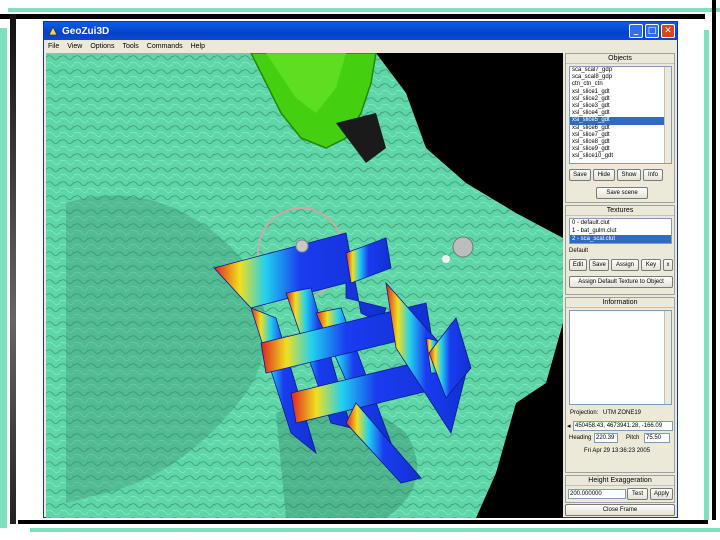  Describe the element at coordinates (620, 99) in the screenshot. I see `object-list-item: xsl_slice2_gdt` at that location.